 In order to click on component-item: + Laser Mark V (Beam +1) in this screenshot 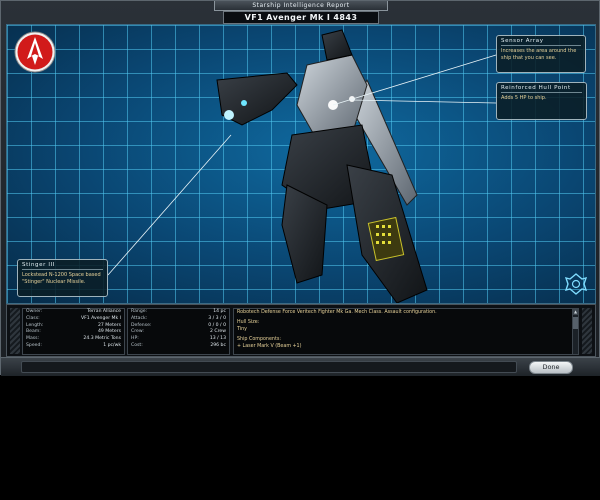, I will do `click(269, 346)`.